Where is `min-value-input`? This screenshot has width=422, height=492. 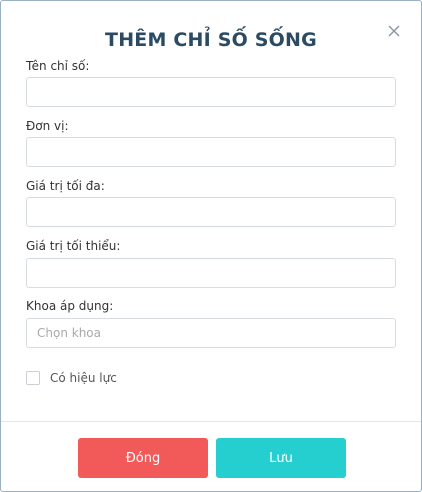
min-value-input is located at coordinates (211, 273).